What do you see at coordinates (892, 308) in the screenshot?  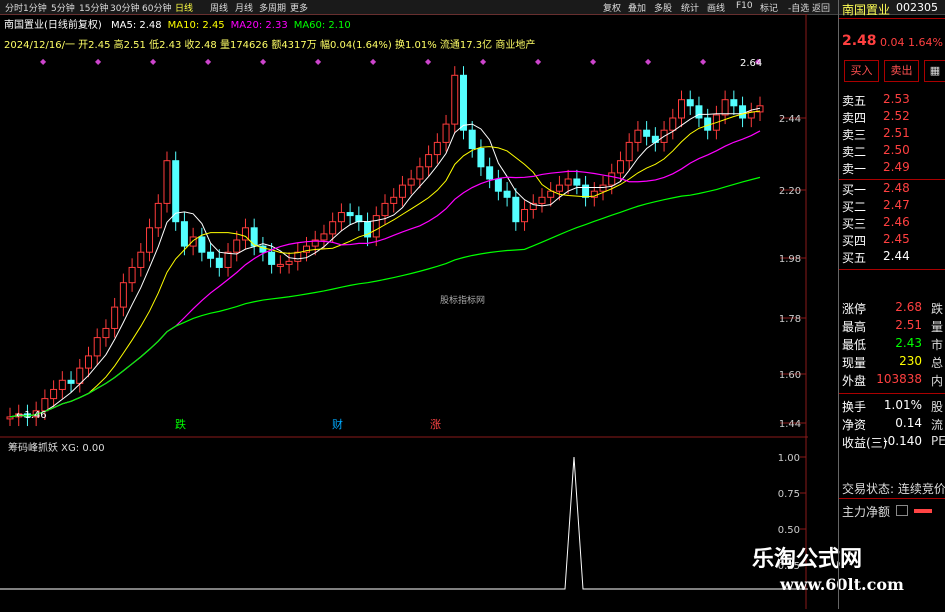 I see `stat-row: 涨停 2.68 跌` at bounding box center [892, 308].